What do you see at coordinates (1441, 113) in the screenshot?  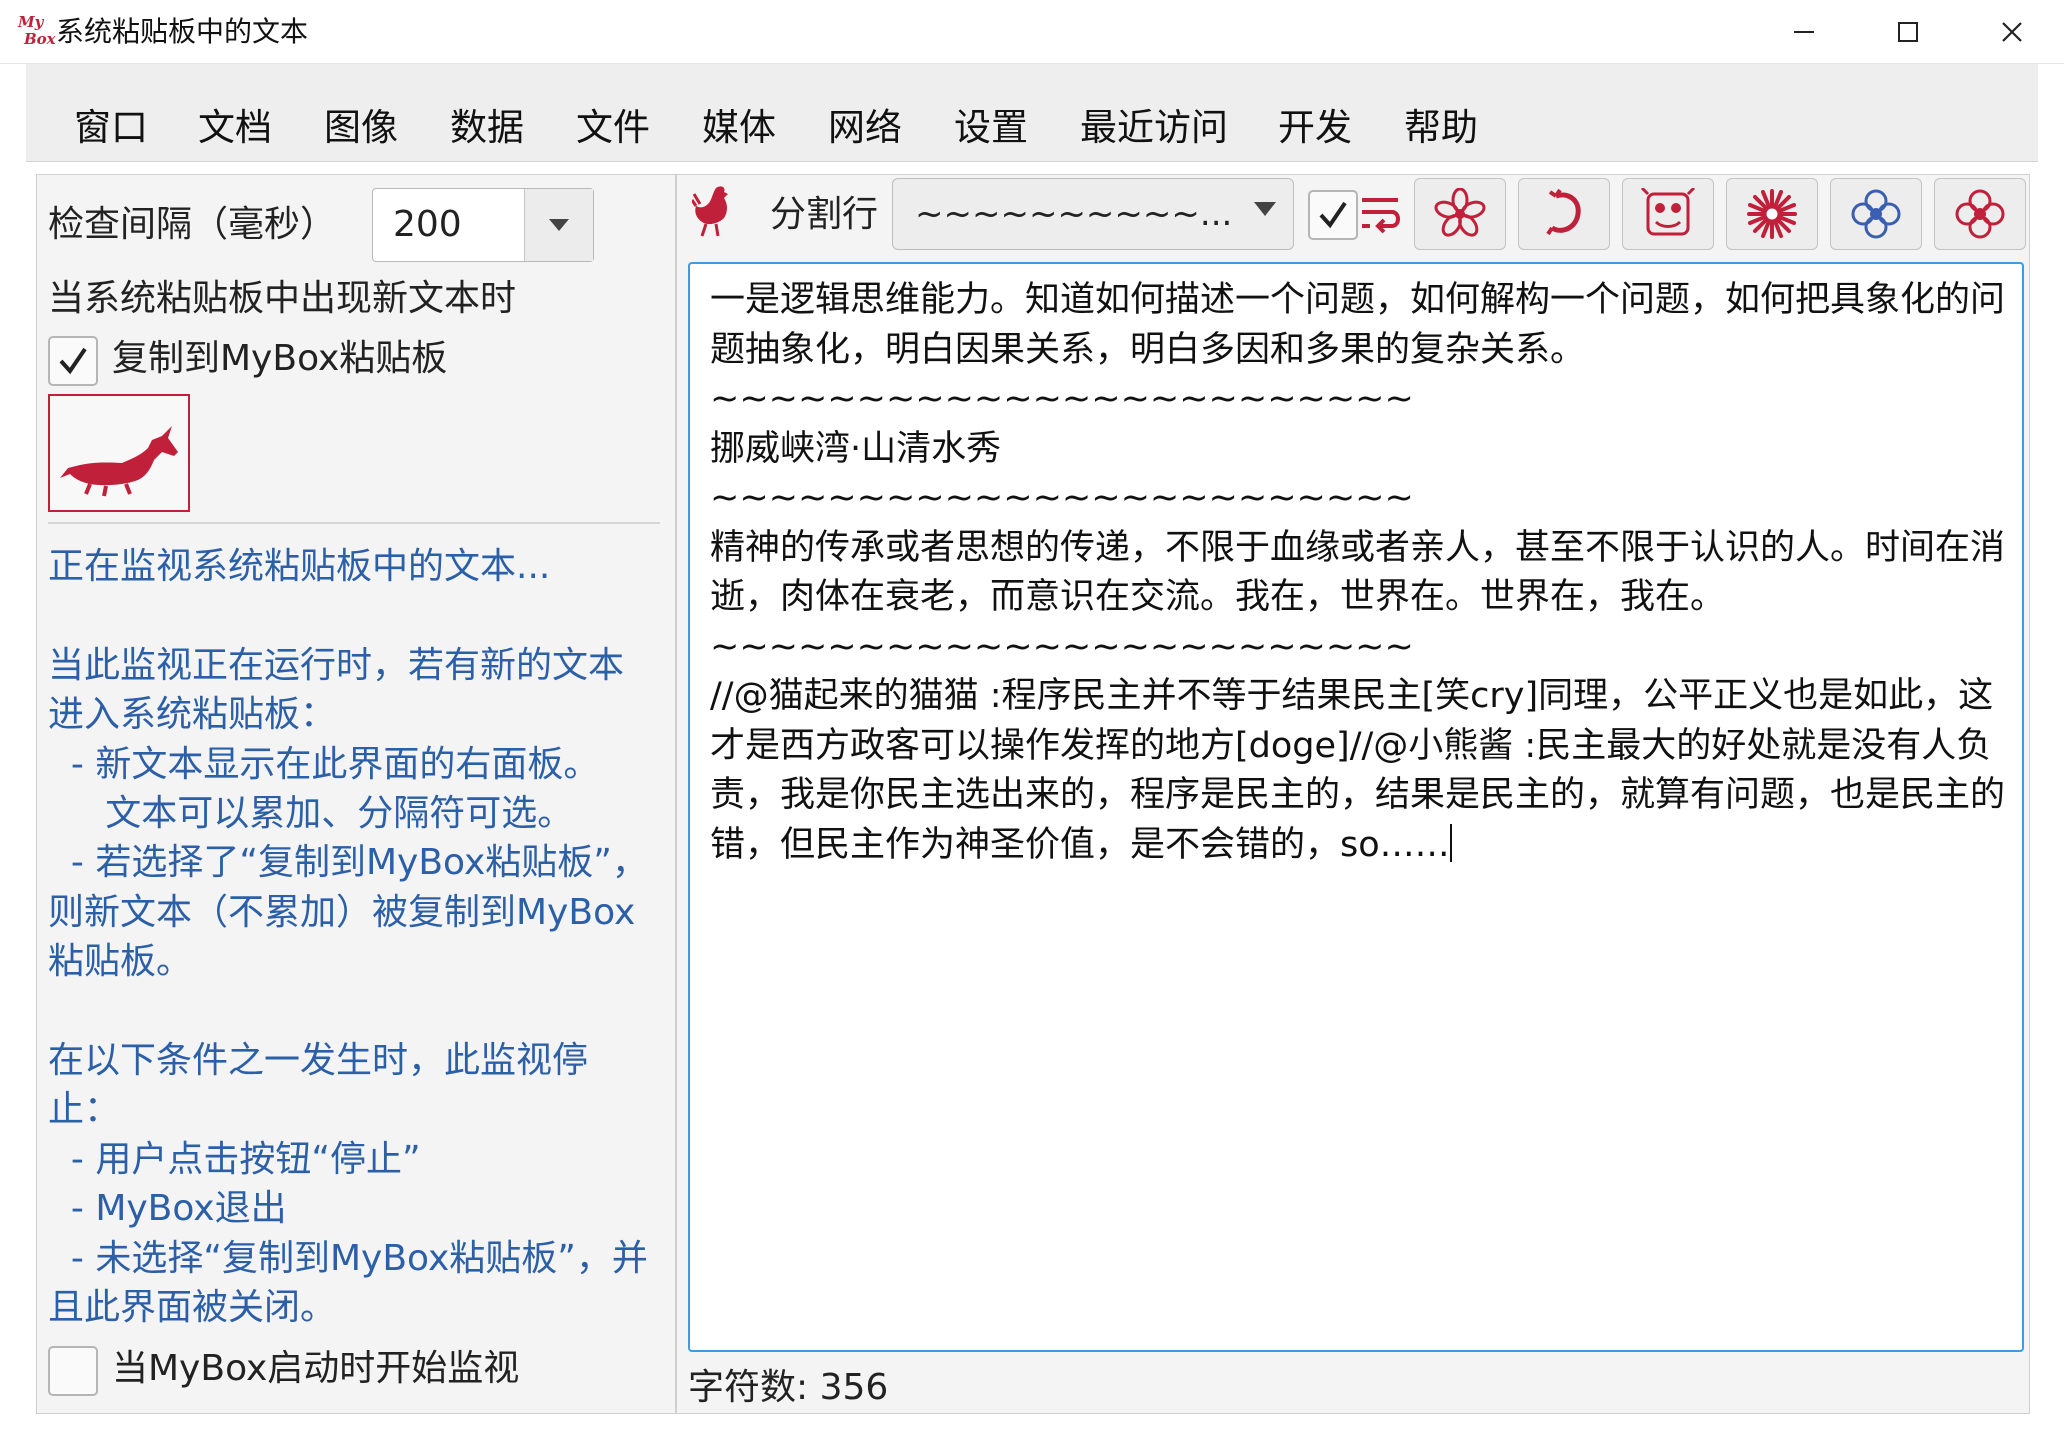 I see `menu-help: 帮助` at bounding box center [1441, 113].